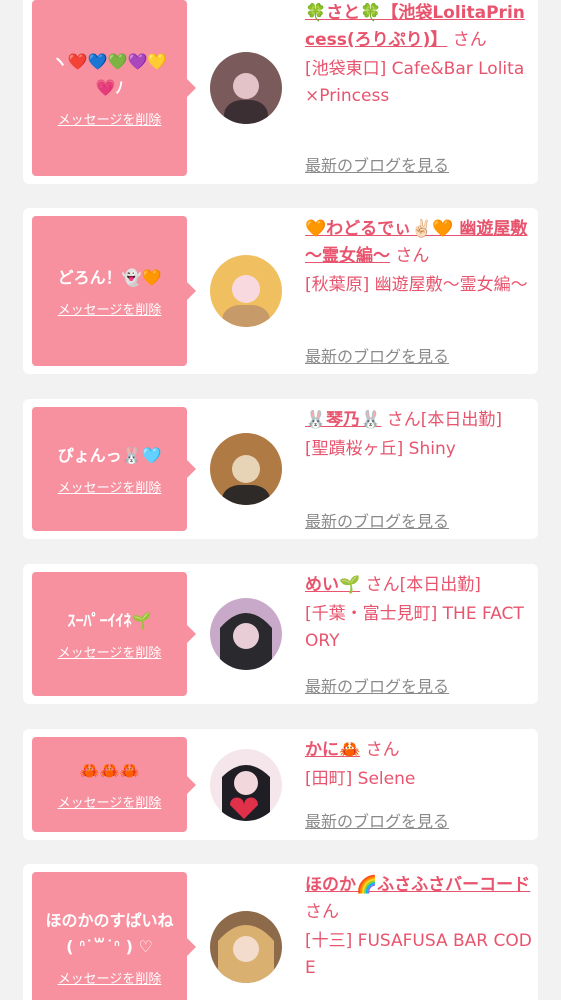 The image size is (561, 1000). Describe the element at coordinates (332, 585) in the screenshot. I see `cast-name-link: めい🌱` at that location.